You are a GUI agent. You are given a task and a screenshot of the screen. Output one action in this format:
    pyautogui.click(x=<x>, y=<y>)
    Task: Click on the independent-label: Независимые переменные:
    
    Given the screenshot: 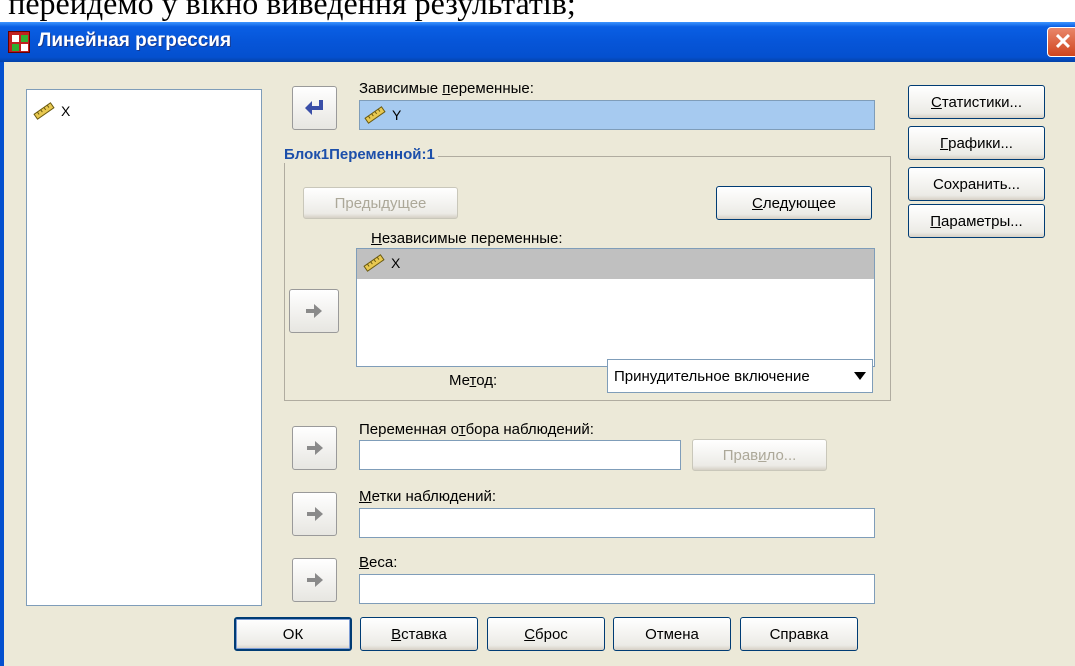 What is the action you would take?
    pyautogui.click(x=467, y=238)
    